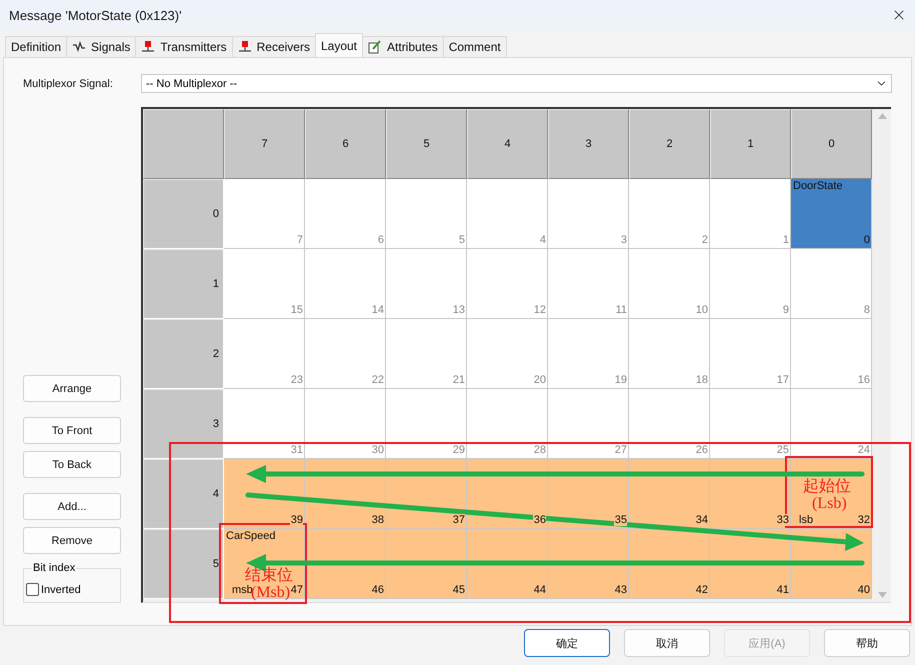  I want to click on bit-number: 4, so click(542, 240).